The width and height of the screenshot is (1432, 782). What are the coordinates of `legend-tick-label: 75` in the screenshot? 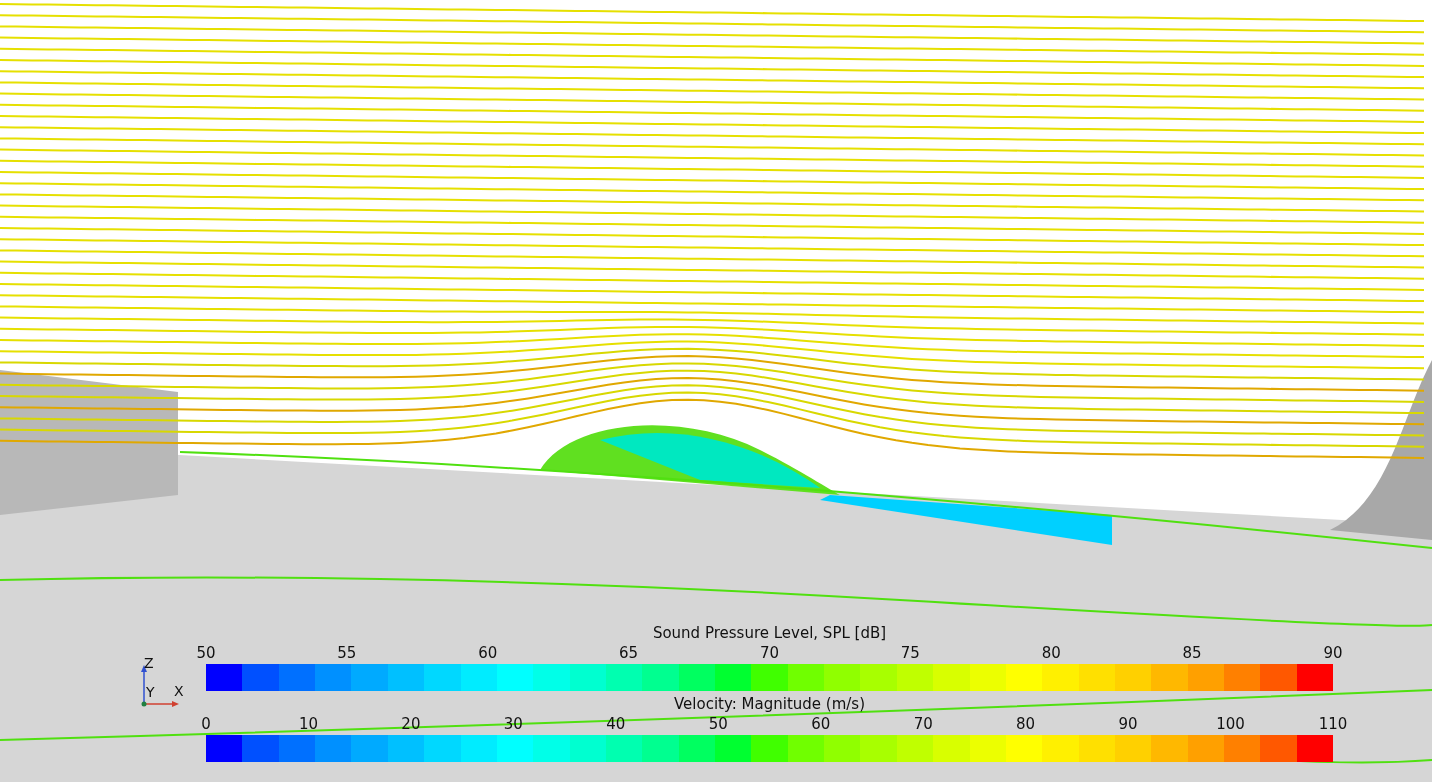 It's located at (910, 653).